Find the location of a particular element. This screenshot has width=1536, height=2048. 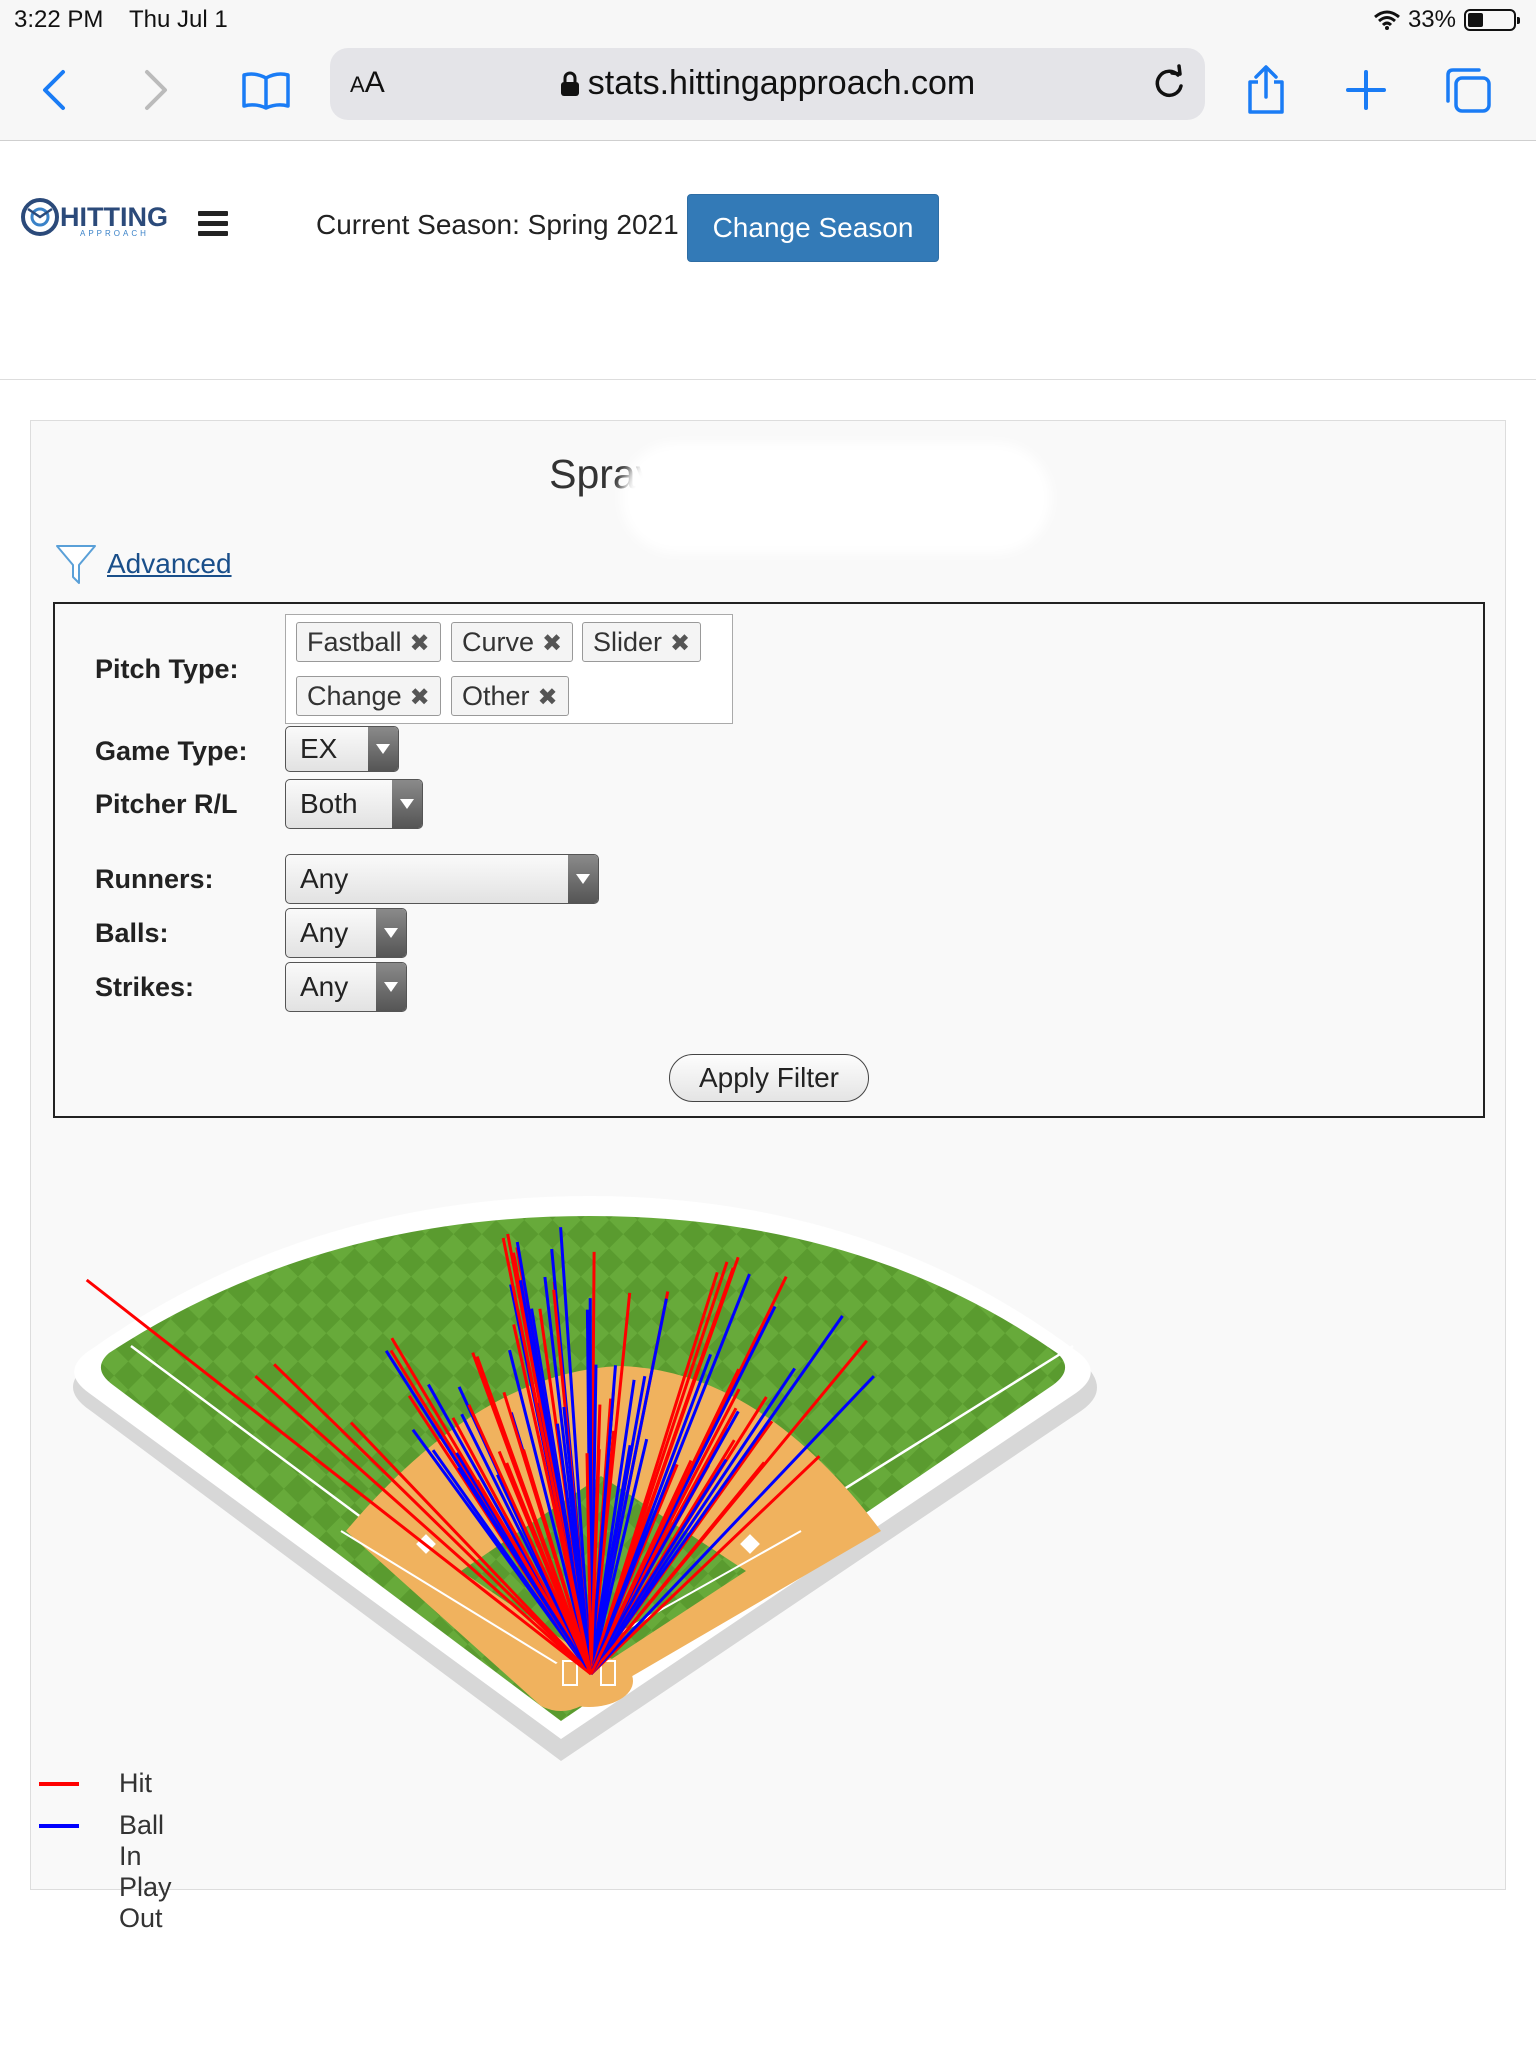

battery-icon is located at coordinates (1492, 20).